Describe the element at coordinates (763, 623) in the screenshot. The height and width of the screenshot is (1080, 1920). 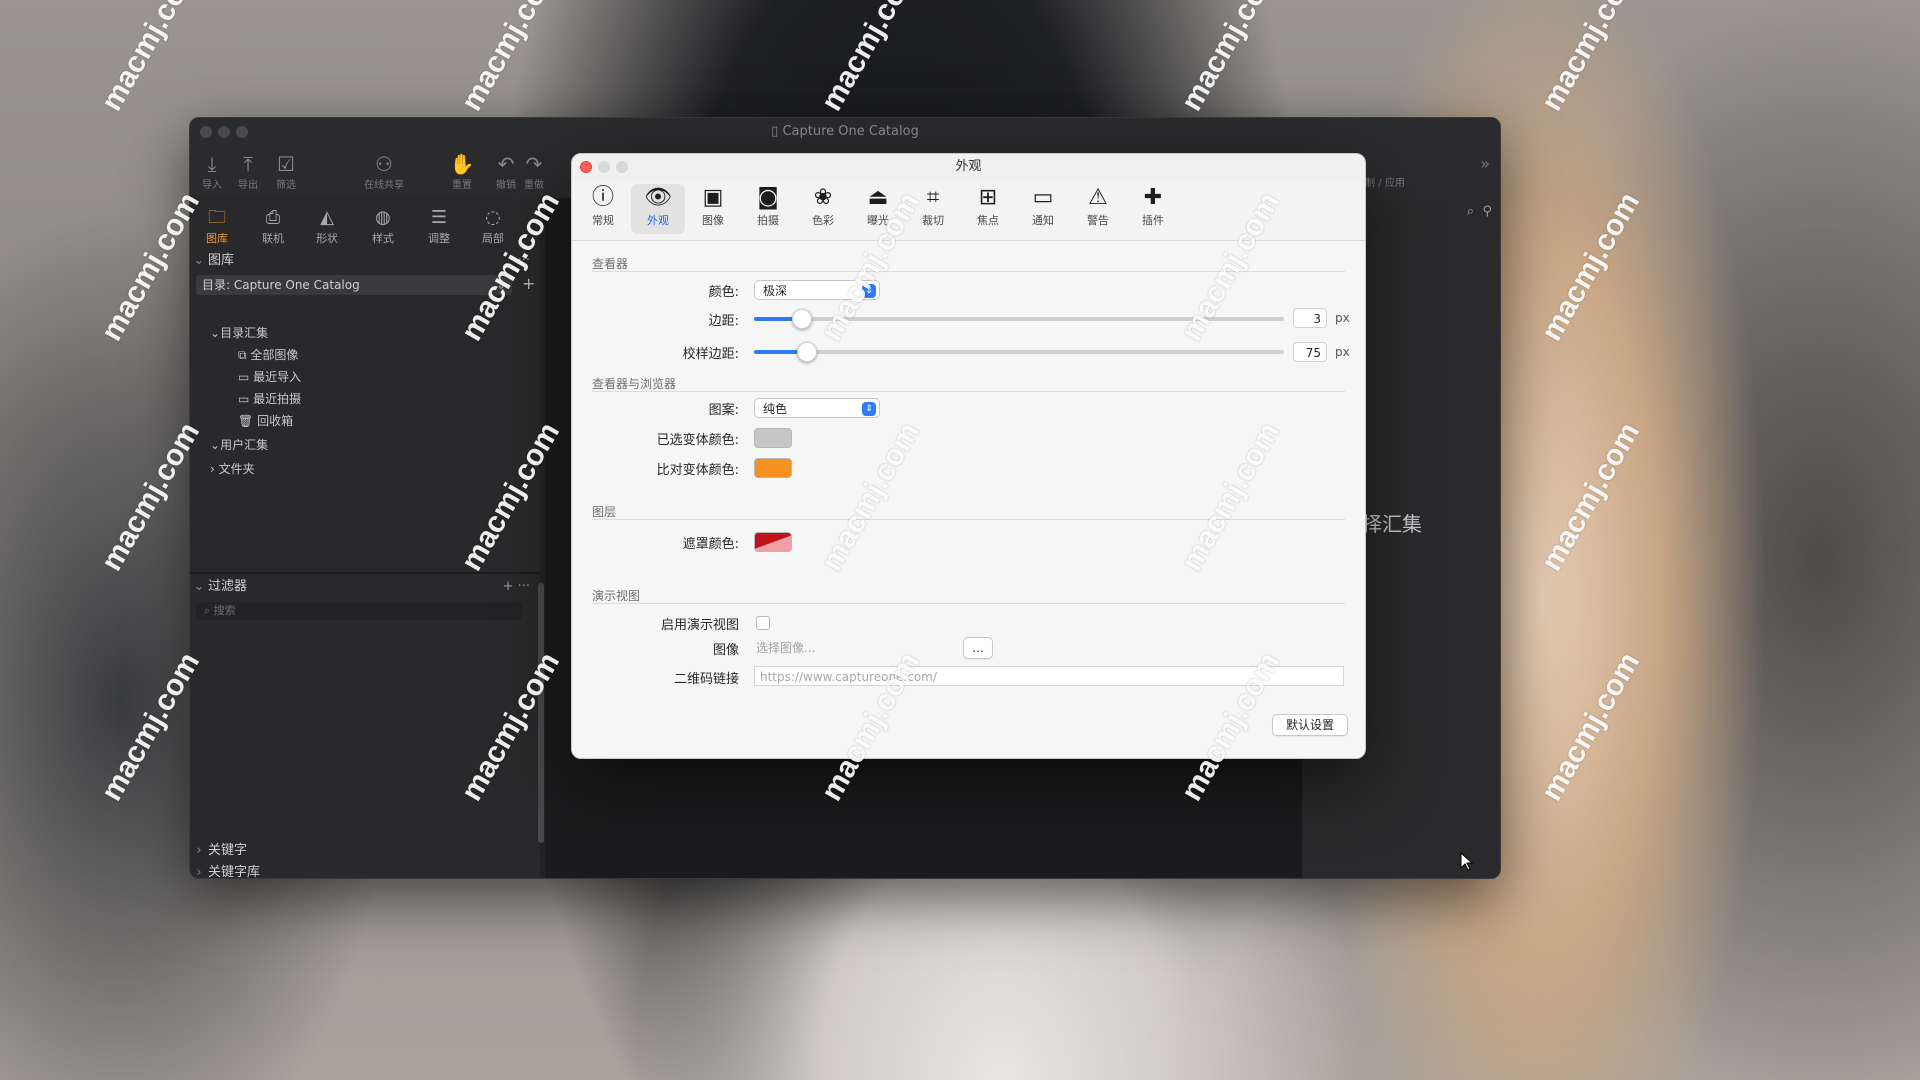
I see `enable-presentation-checkbox` at that location.